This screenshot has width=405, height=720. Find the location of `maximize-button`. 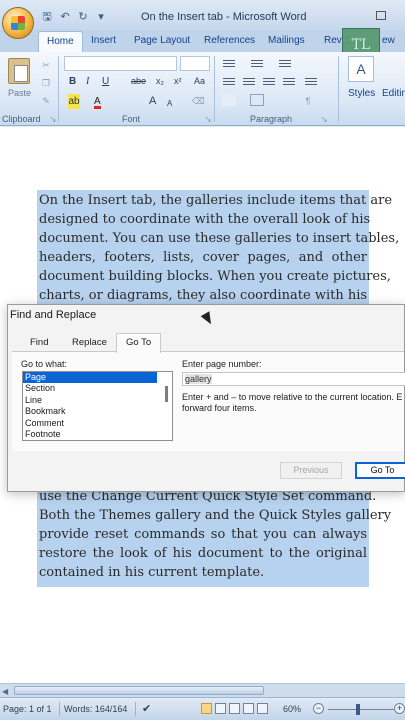

maximize-button is located at coordinates (381, 15).